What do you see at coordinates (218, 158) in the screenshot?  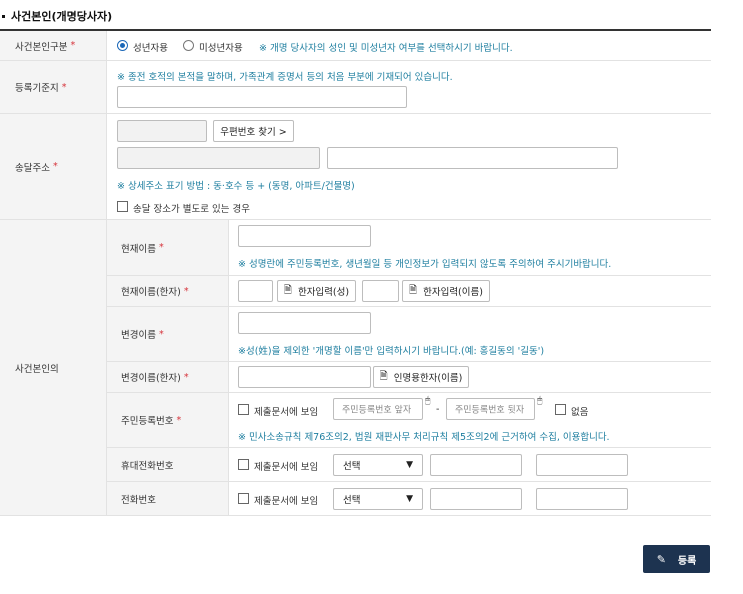 I see `address-base-input` at bounding box center [218, 158].